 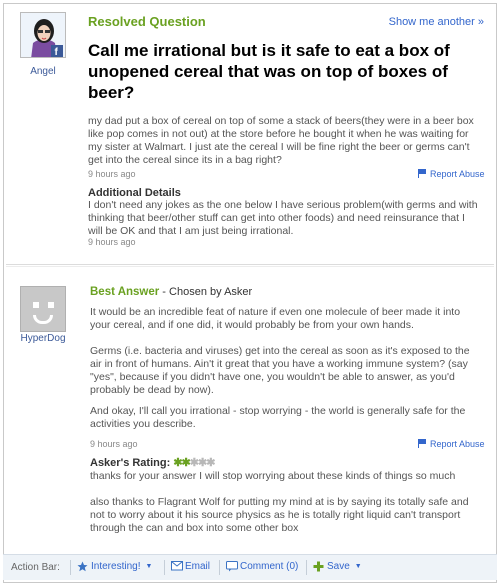 What do you see at coordinates (269, 566) in the screenshot?
I see `comment-label: Comment (0)` at bounding box center [269, 566].